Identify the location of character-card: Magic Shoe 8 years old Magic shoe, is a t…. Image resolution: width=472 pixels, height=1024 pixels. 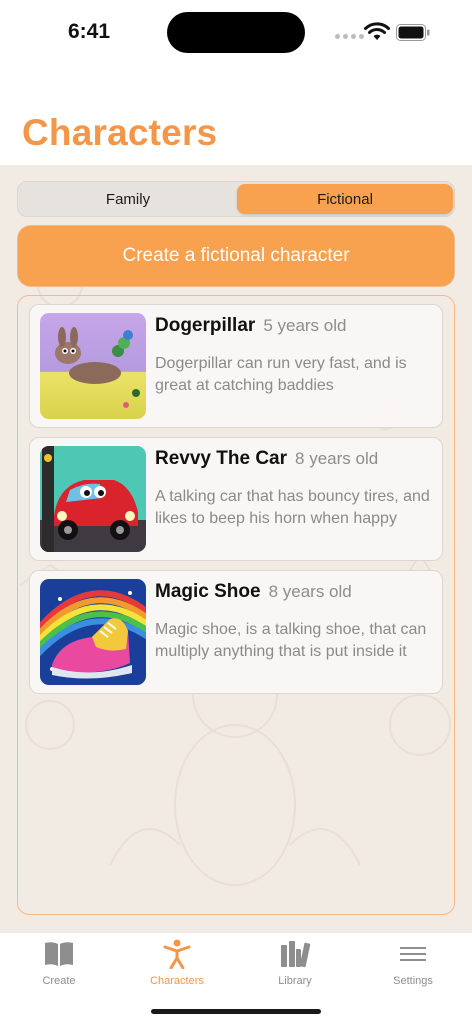
(236, 632).